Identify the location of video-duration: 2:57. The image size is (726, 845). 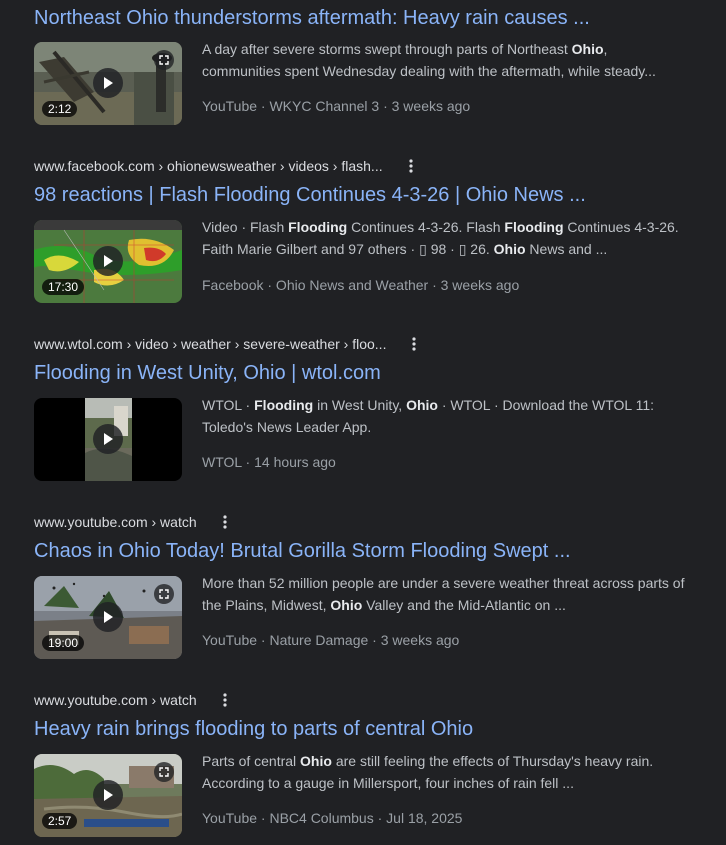
(60, 821).